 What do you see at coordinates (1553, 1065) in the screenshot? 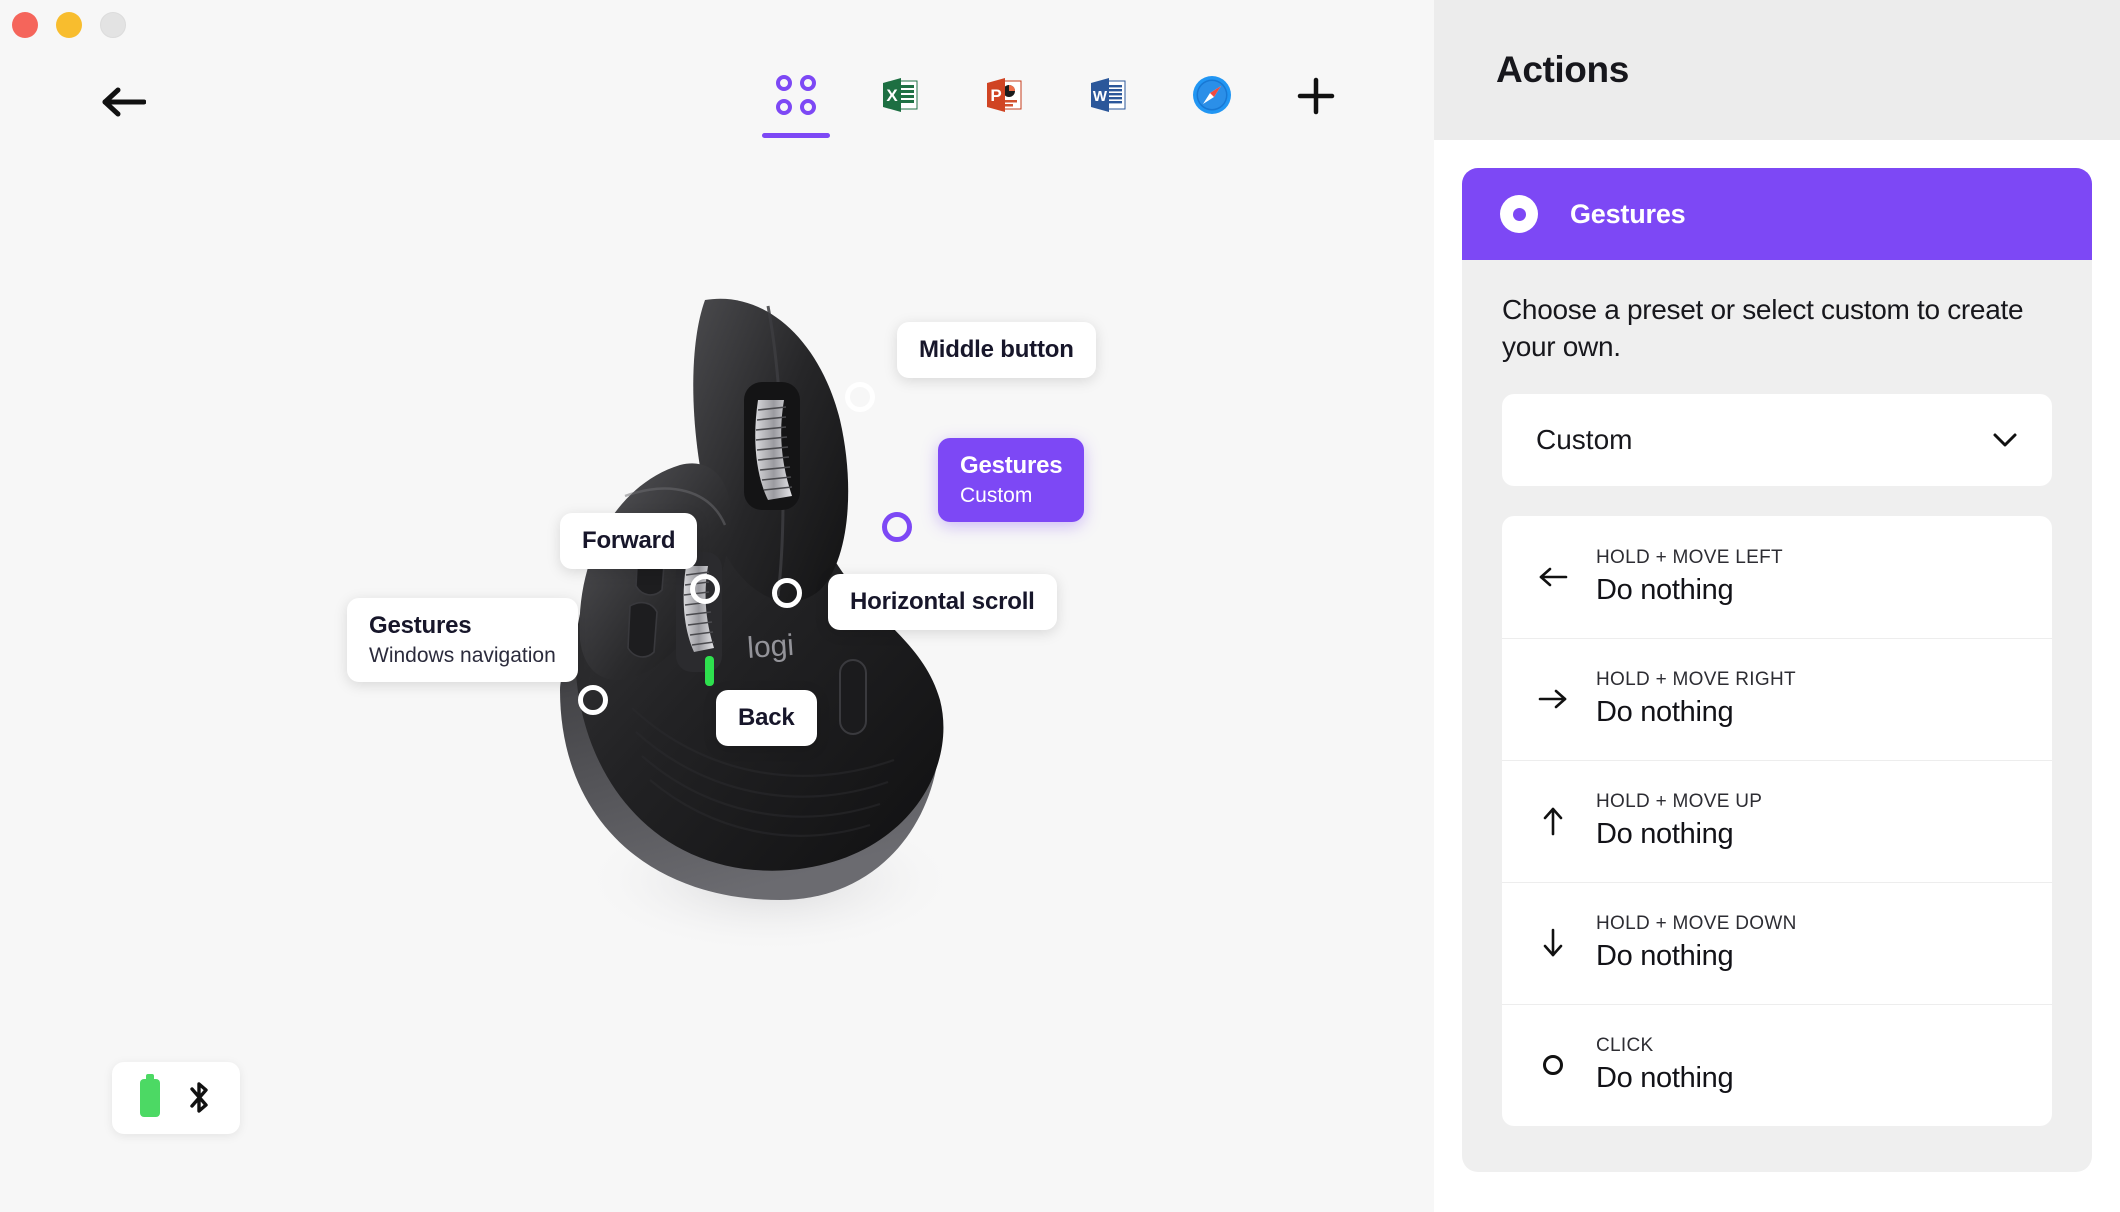
I see `circle-icon` at bounding box center [1553, 1065].